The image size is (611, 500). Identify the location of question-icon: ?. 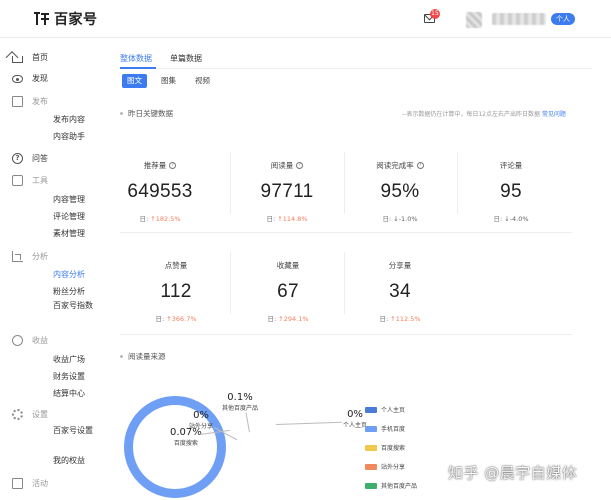
(17, 158).